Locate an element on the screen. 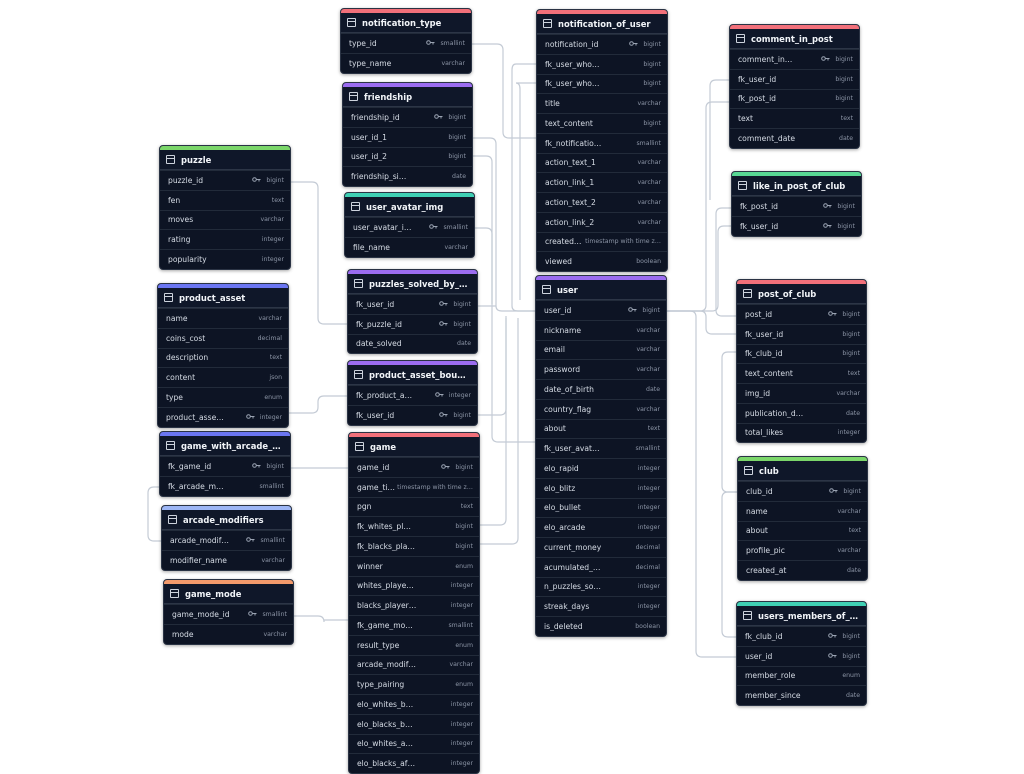  table-header: friendship is located at coordinates (407, 97).